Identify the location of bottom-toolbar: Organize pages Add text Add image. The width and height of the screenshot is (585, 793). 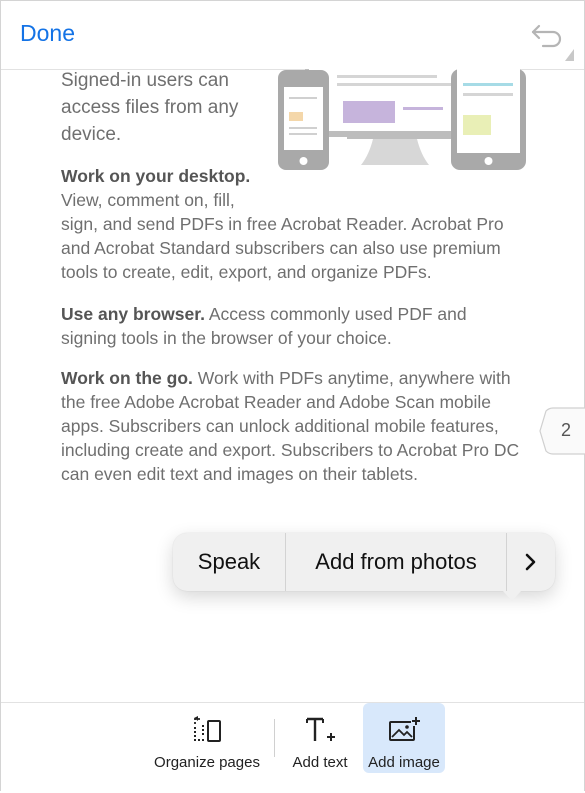
(292, 747).